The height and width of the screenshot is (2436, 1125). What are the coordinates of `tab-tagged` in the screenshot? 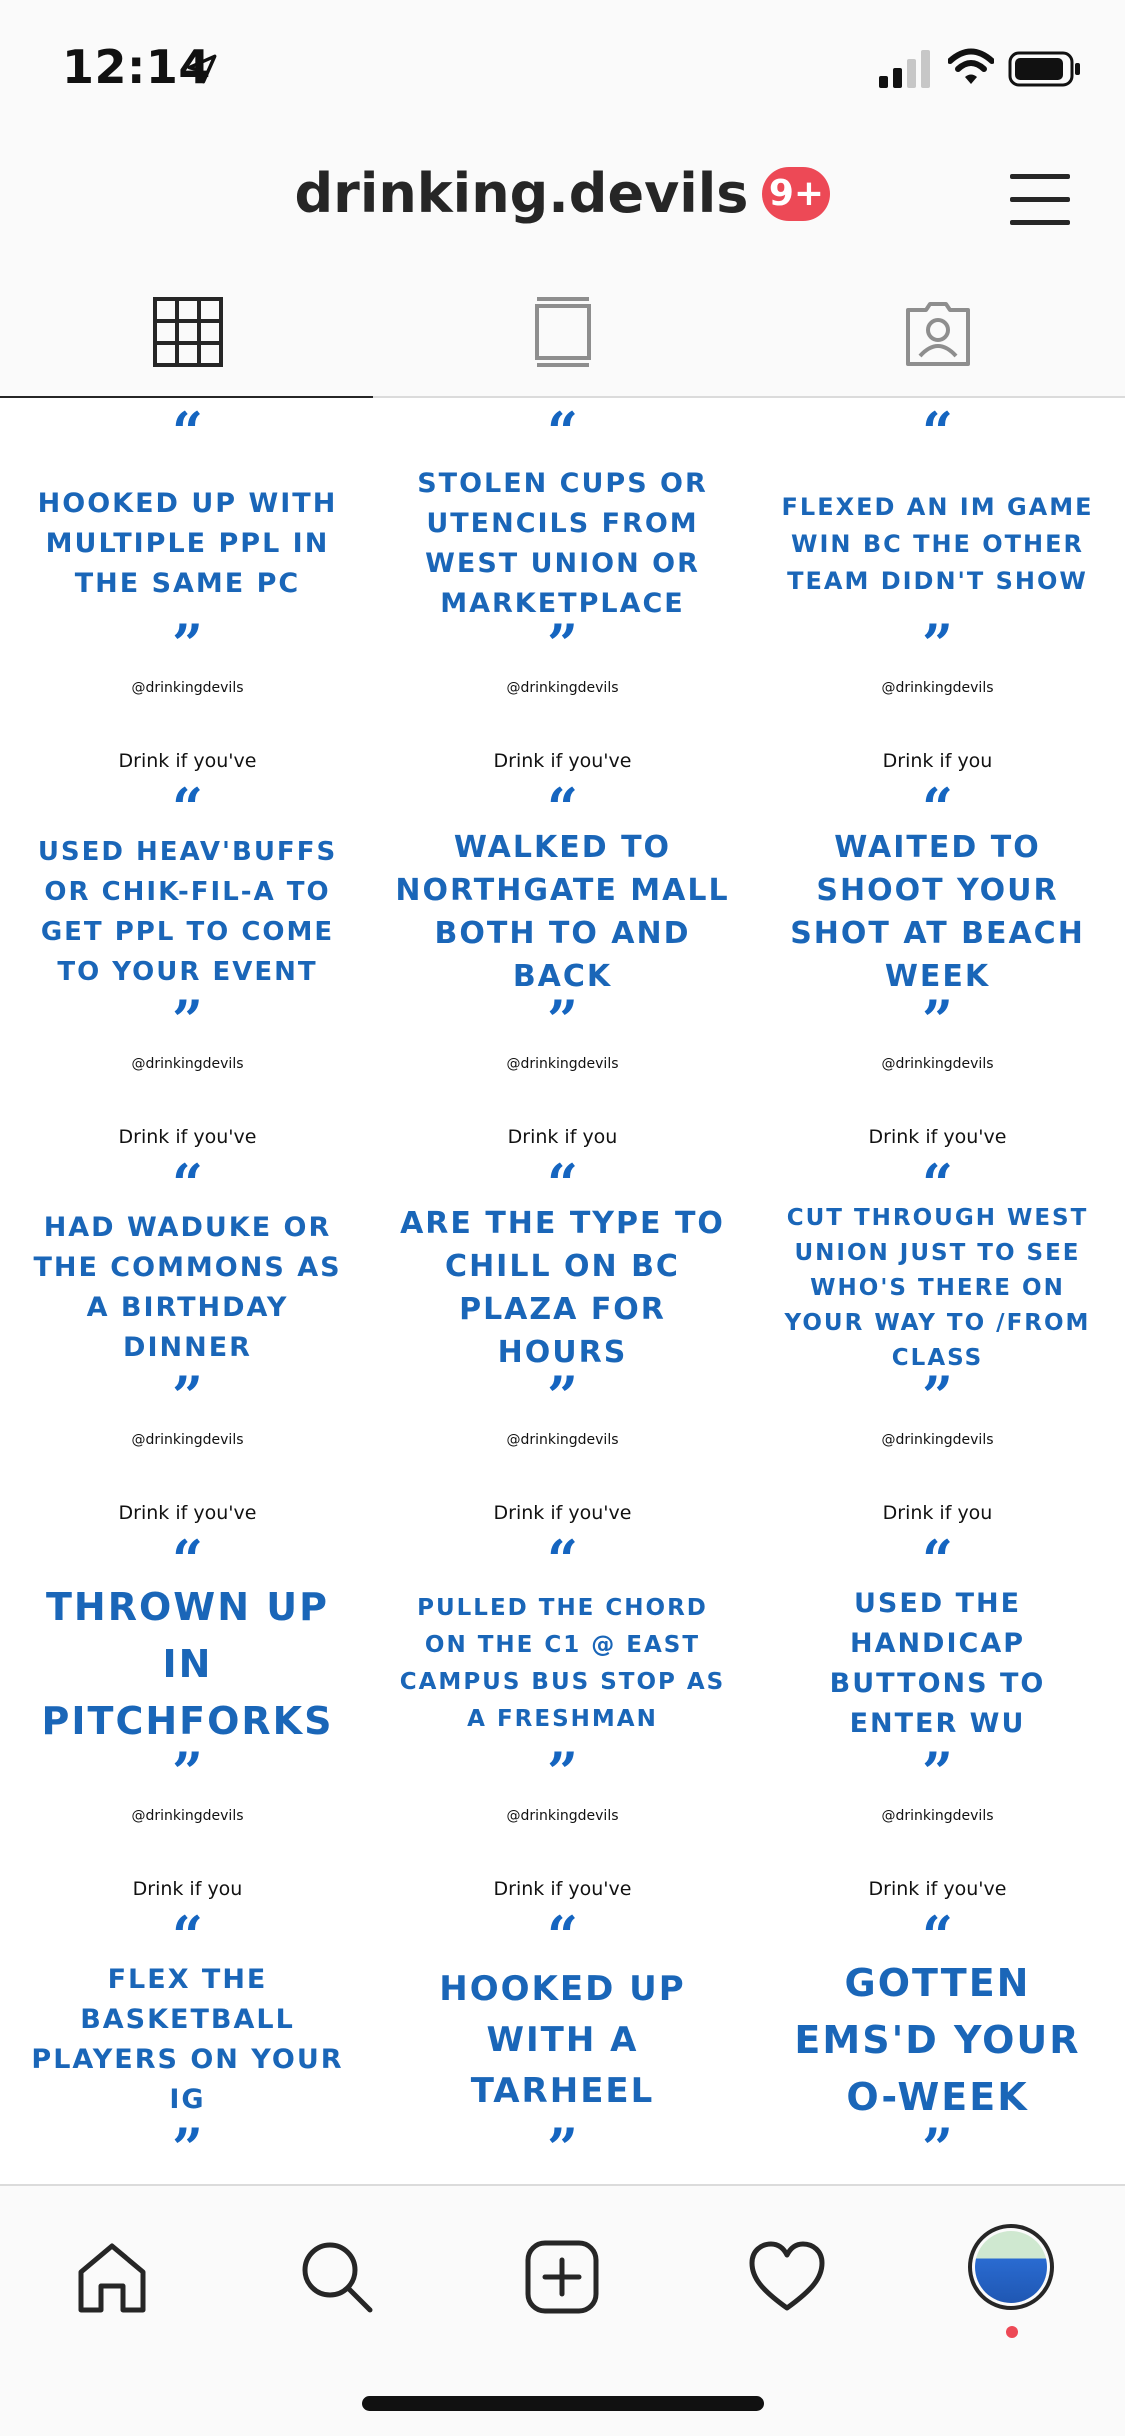 It's located at (937, 331).